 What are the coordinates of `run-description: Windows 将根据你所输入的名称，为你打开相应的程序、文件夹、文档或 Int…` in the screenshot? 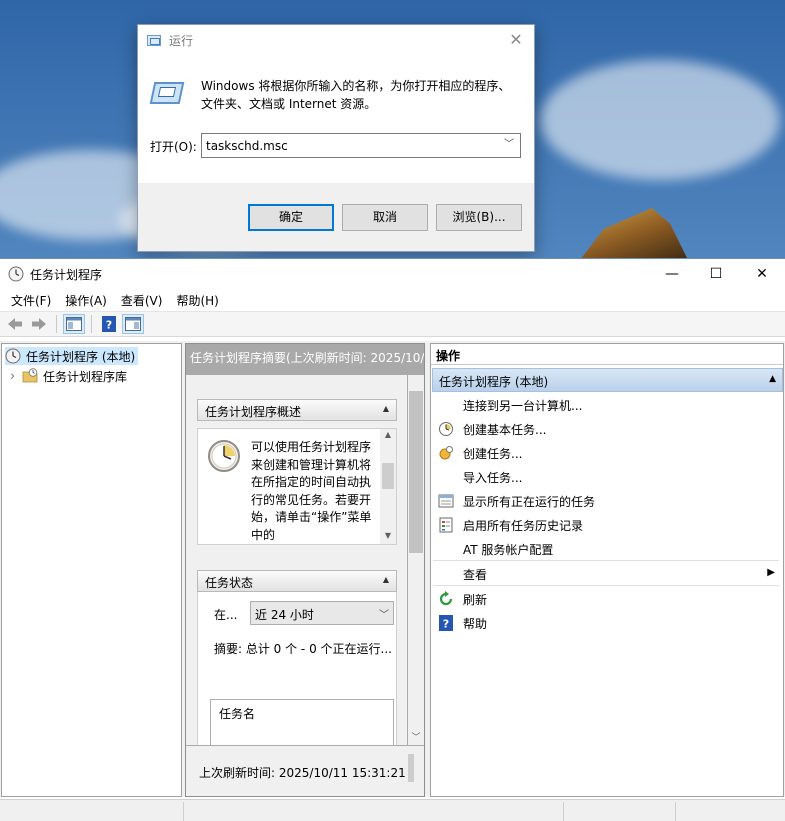 It's located at (356, 95).